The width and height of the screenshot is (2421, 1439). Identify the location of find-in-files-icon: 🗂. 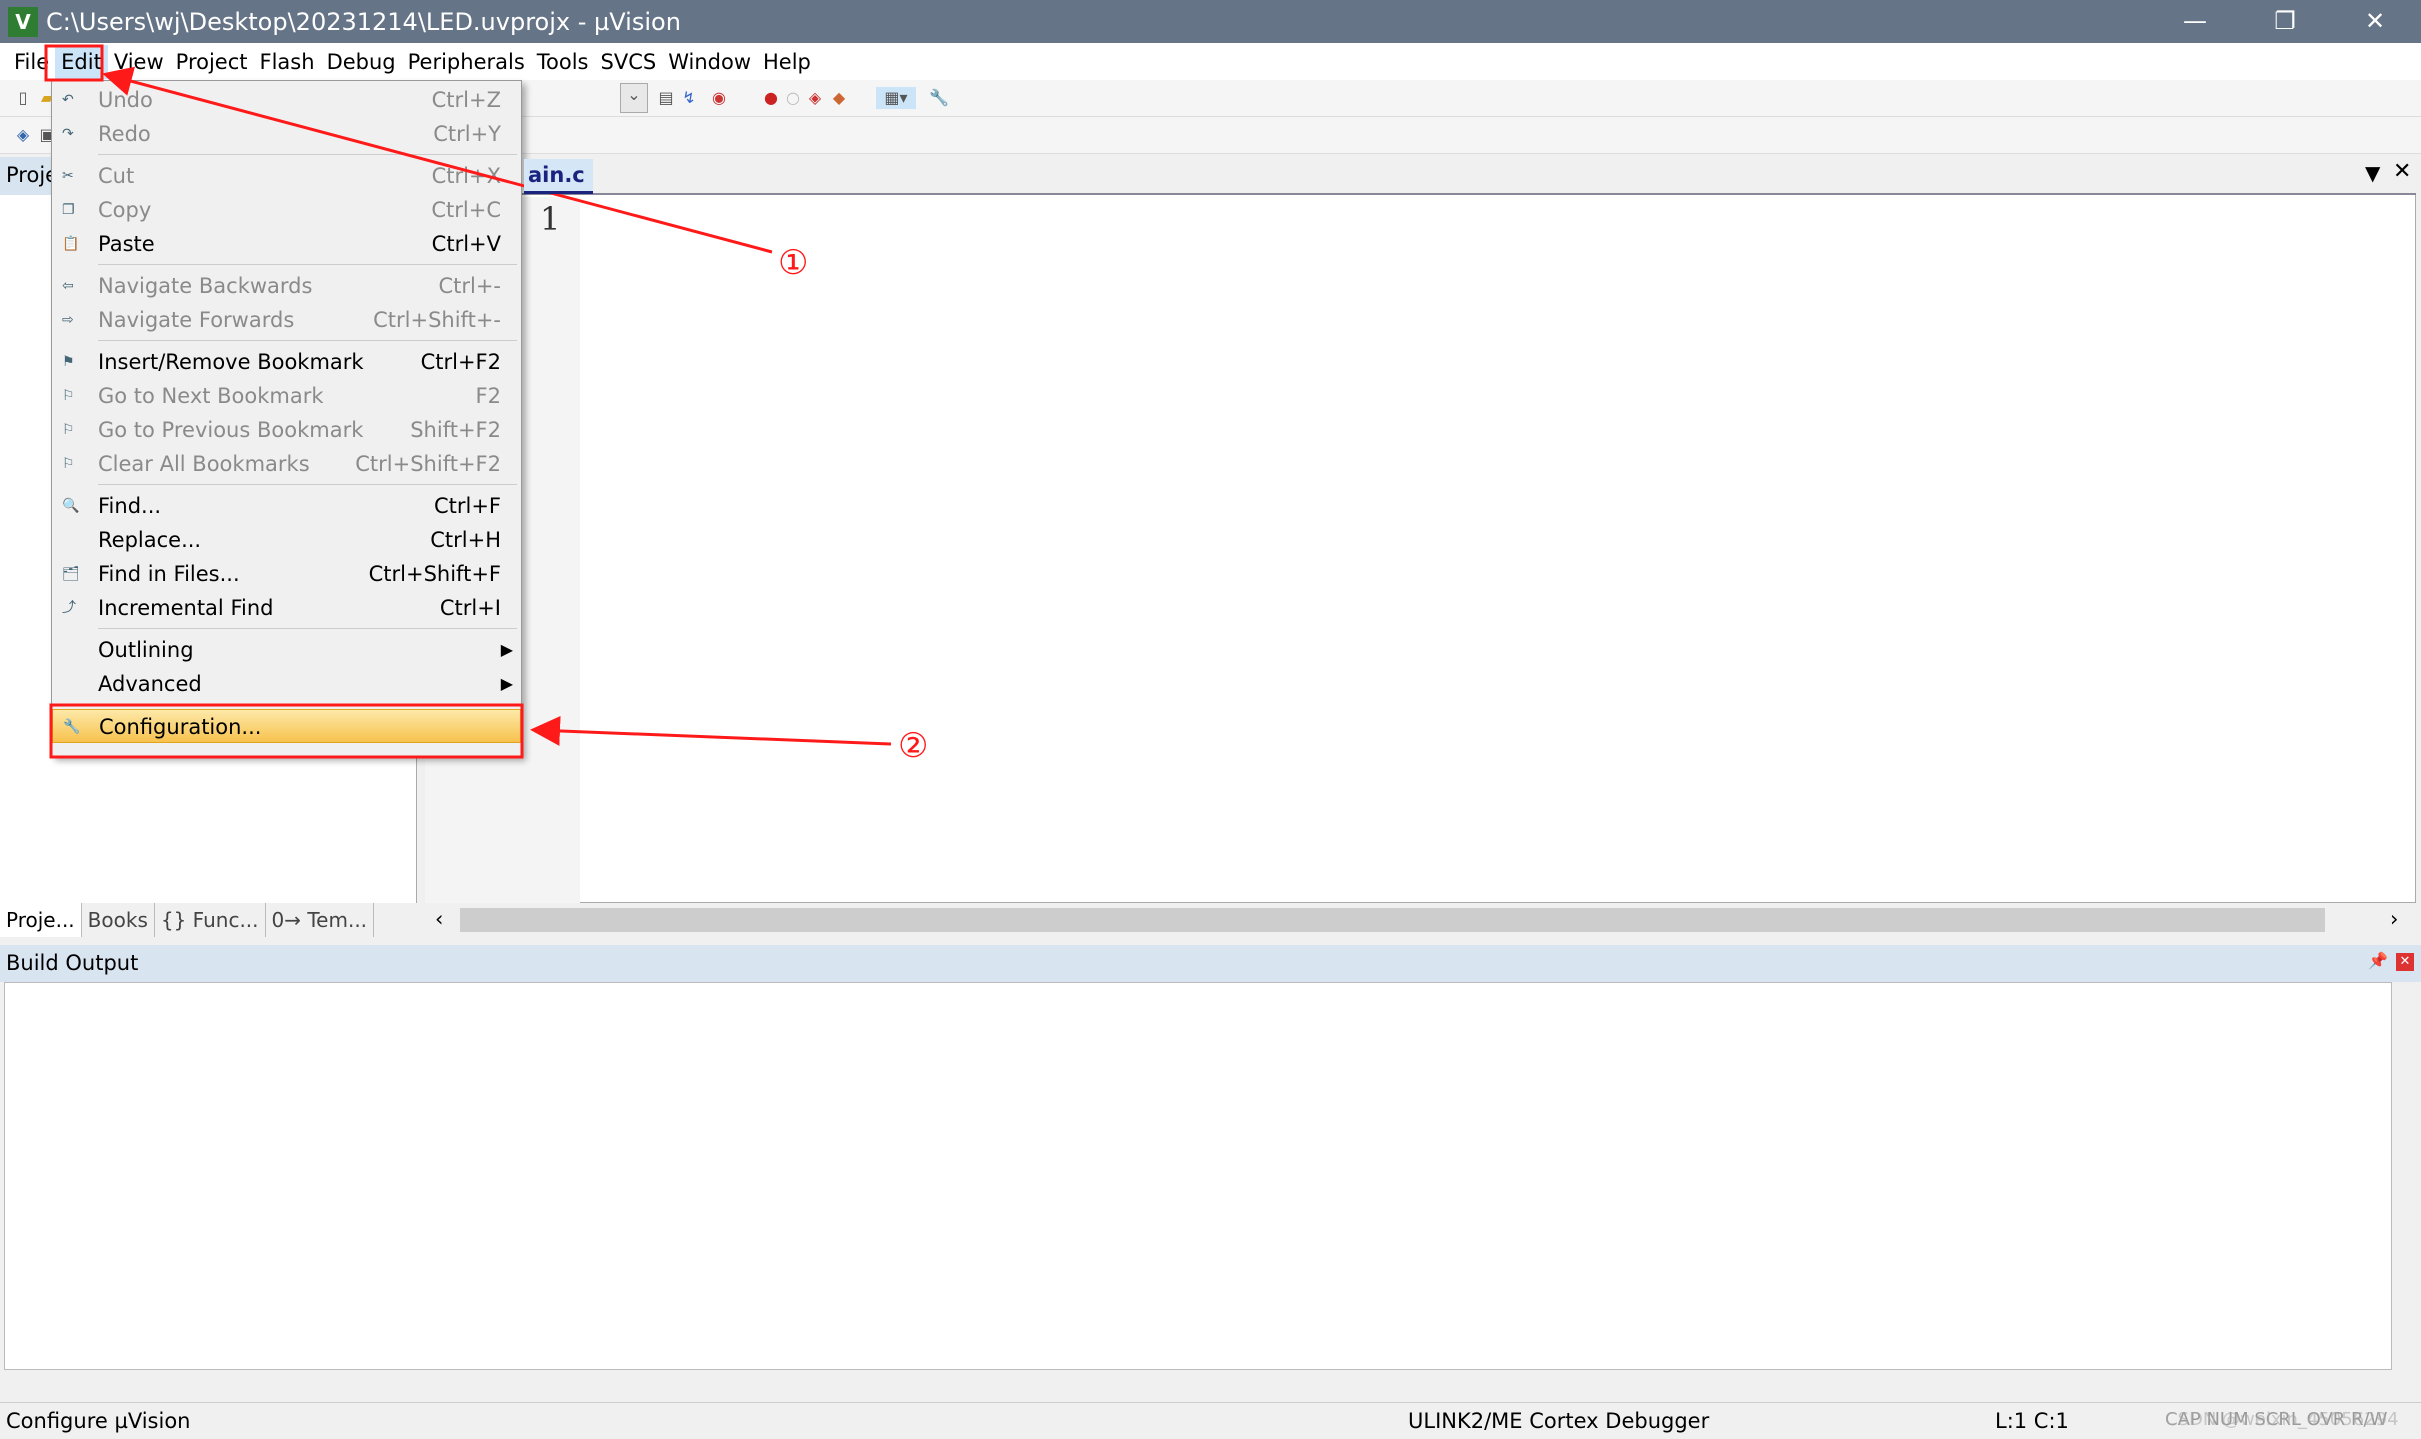
(71, 574).